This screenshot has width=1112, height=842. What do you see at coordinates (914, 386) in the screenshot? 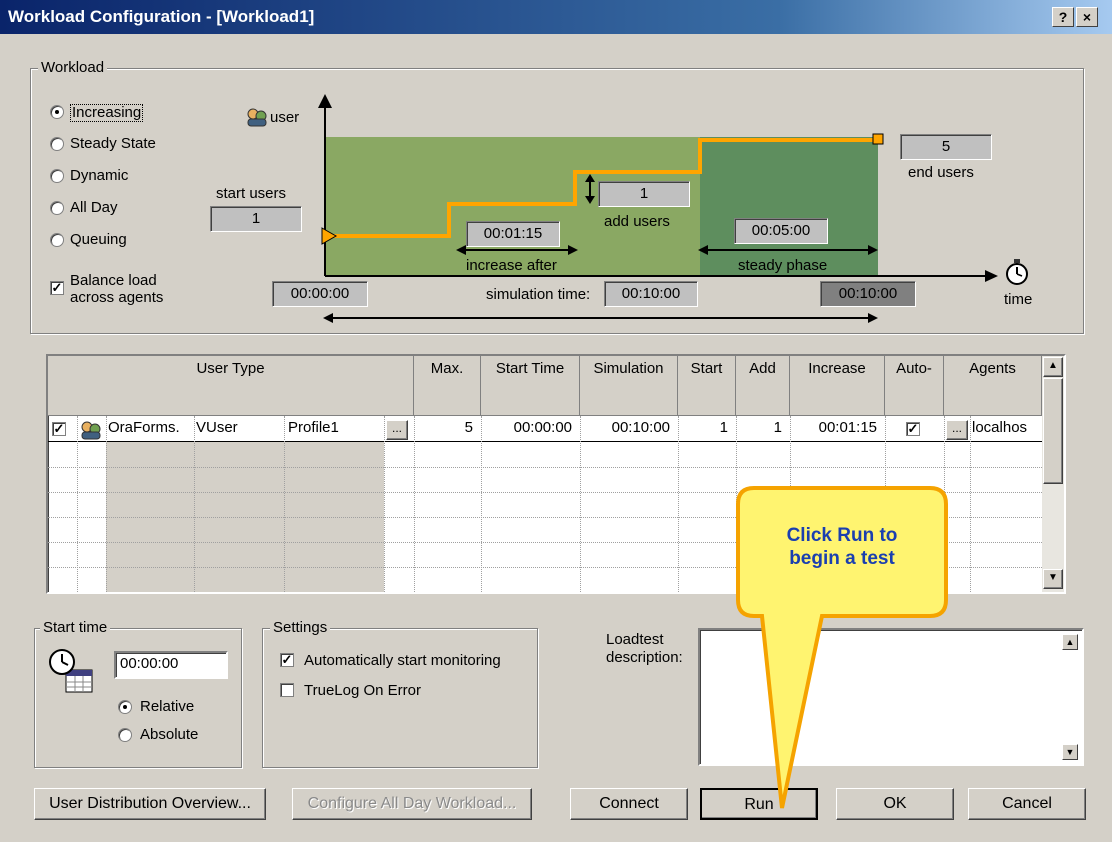
I see `header-auto: Auto-` at bounding box center [914, 386].